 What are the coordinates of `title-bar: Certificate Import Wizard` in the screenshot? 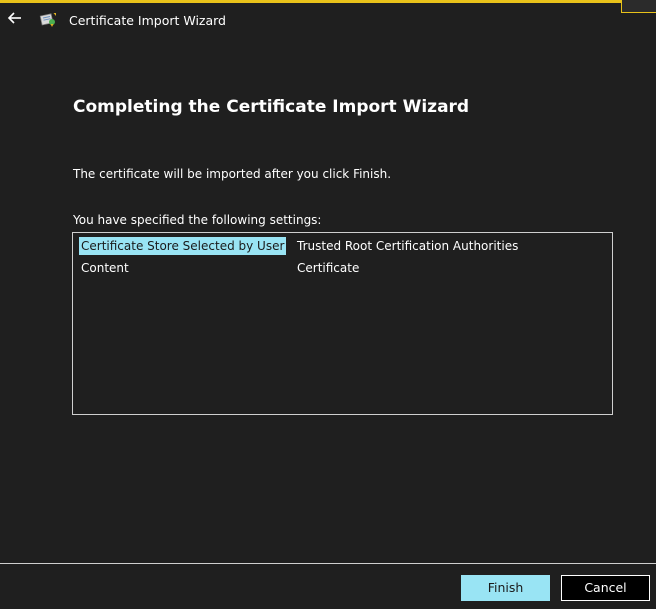 It's located at (328, 20).